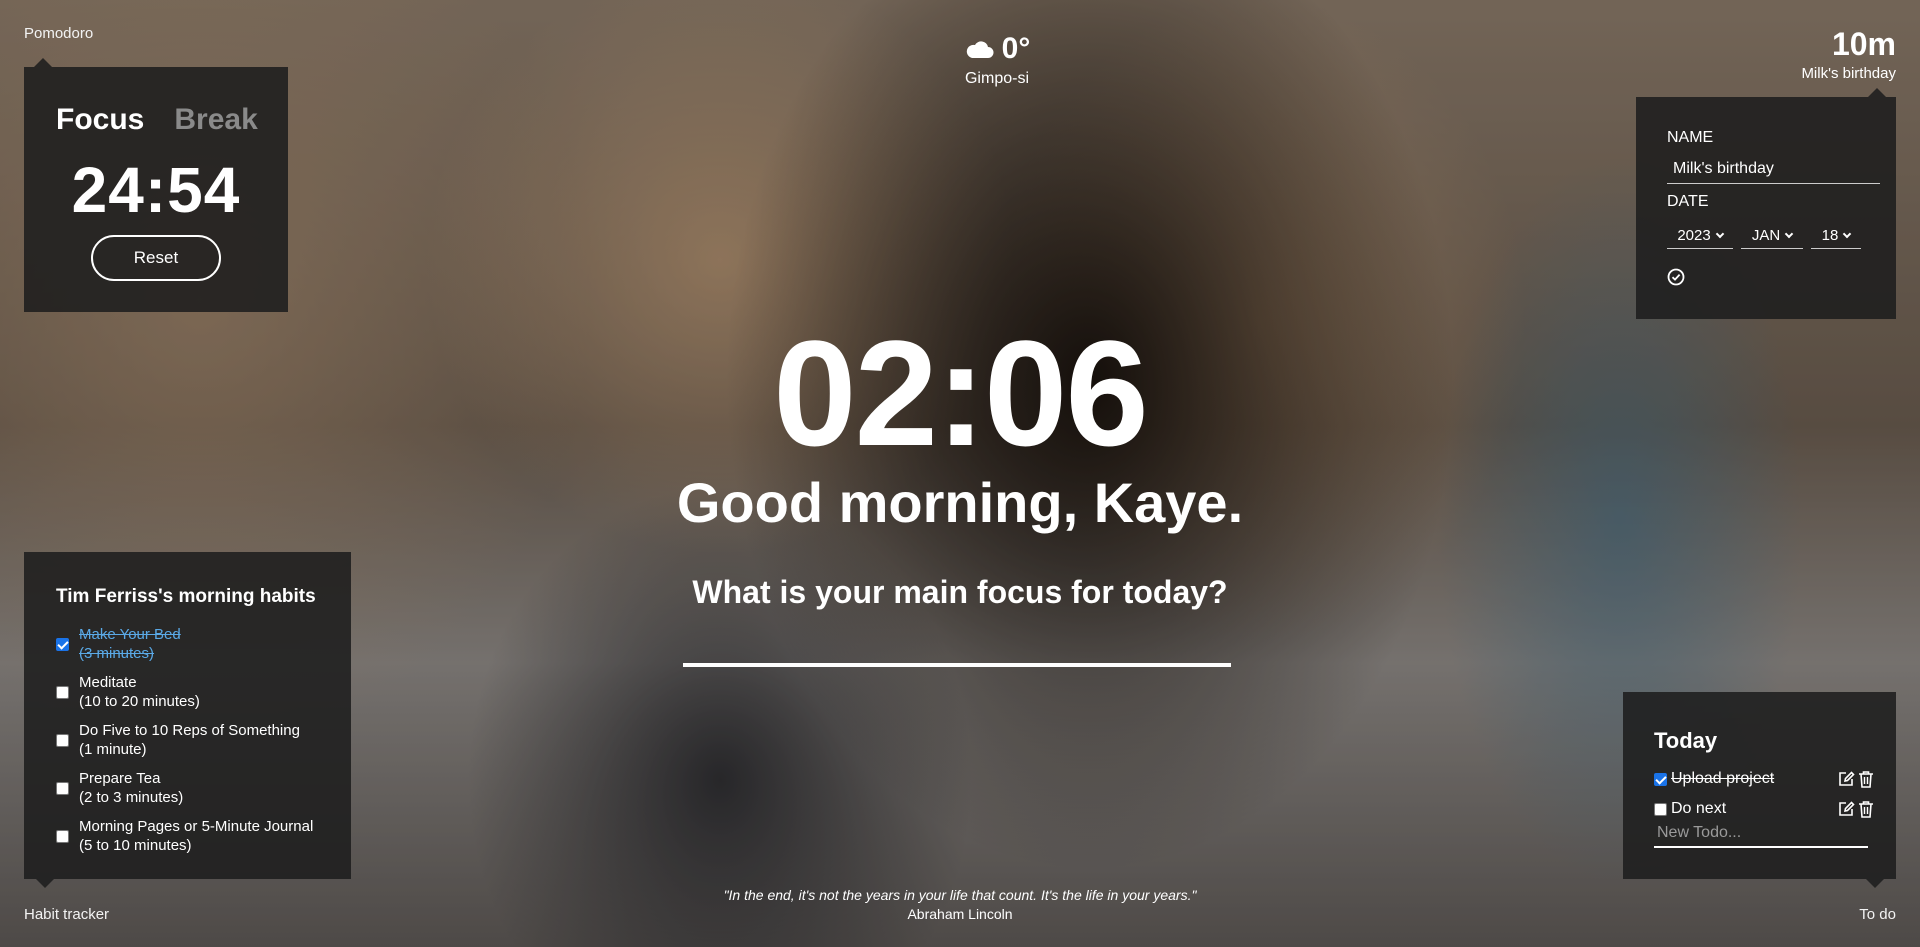  What do you see at coordinates (997, 60) in the screenshot?
I see `weather-widget: 0° Gimpo-si` at bounding box center [997, 60].